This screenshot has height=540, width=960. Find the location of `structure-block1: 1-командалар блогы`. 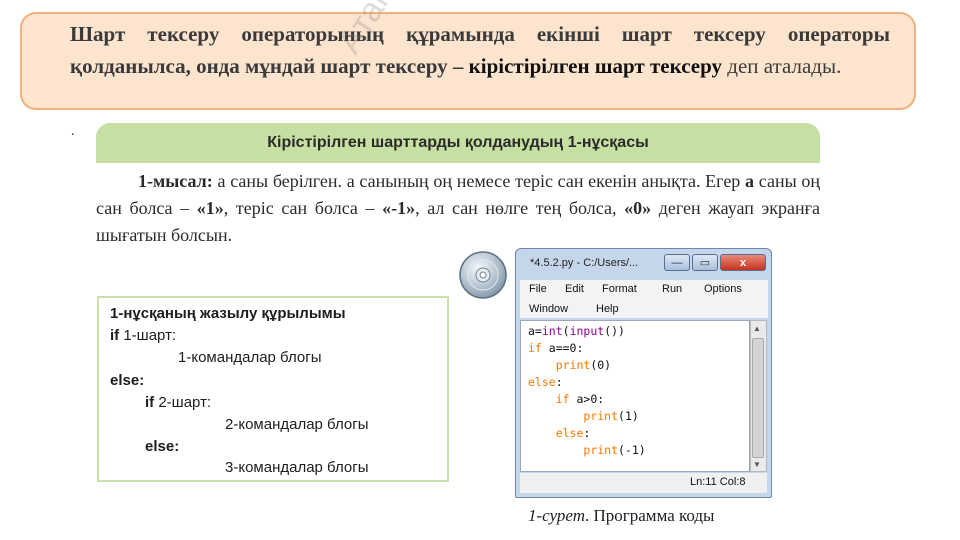

structure-block1: 1-командалар блогы is located at coordinates (250, 357).